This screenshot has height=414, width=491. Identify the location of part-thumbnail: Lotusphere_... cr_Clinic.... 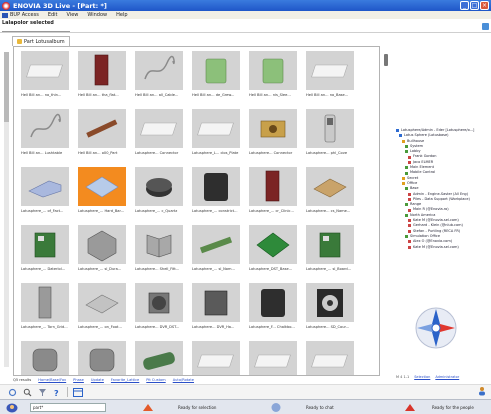
(273, 190).